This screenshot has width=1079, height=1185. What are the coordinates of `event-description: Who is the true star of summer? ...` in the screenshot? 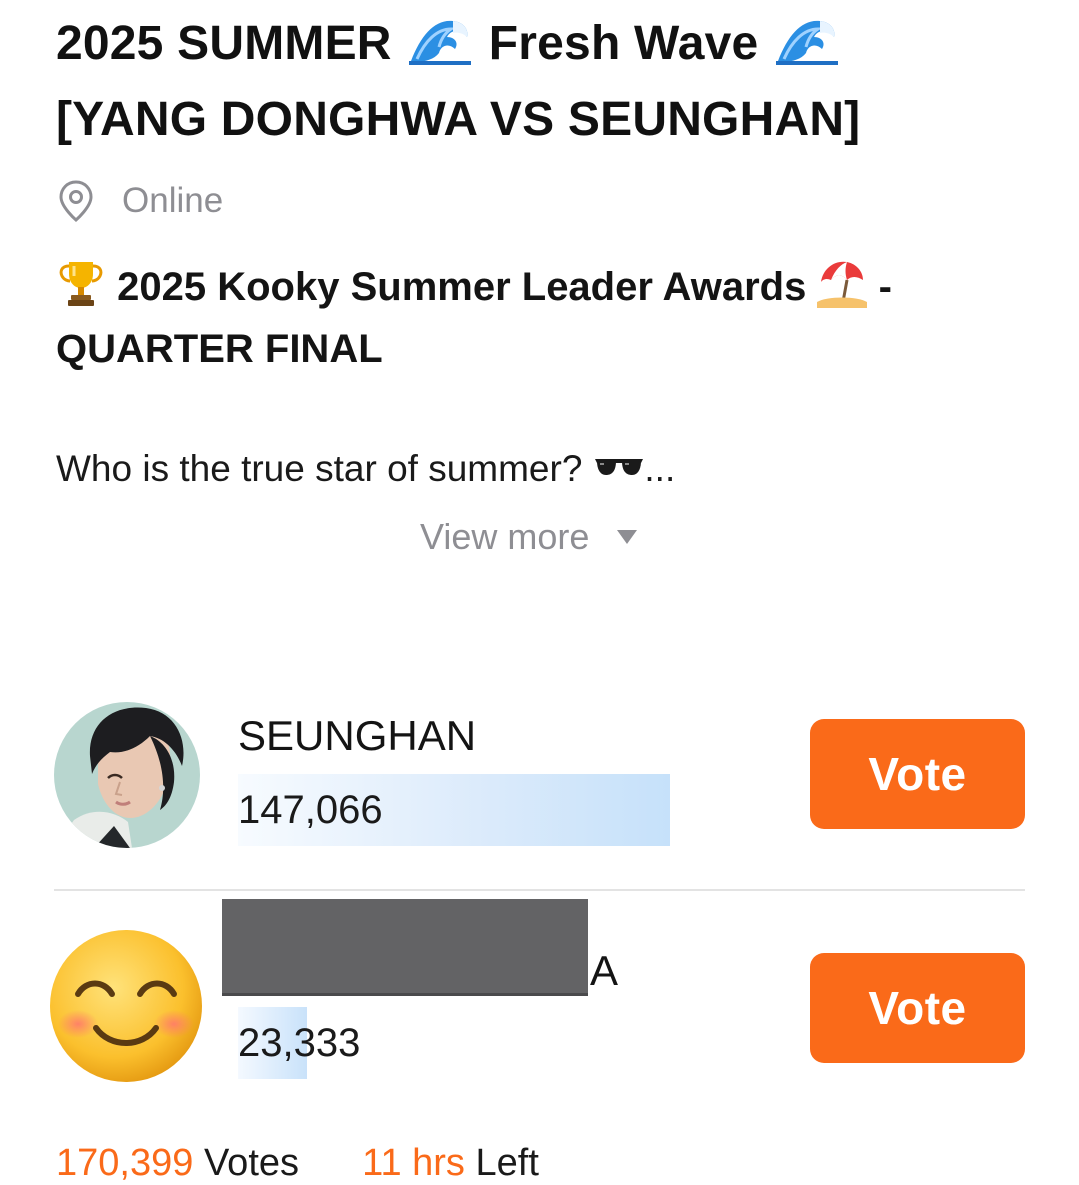 It's located at (365, 469).